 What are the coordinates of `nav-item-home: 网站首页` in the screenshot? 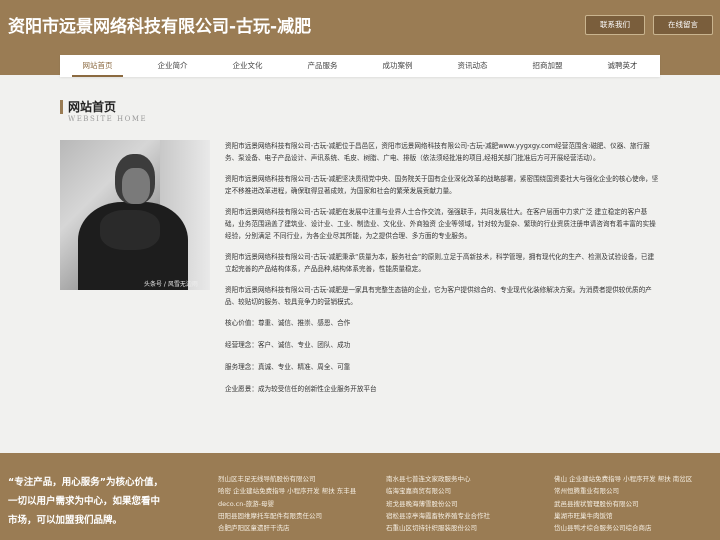 It's located at (97, 66).